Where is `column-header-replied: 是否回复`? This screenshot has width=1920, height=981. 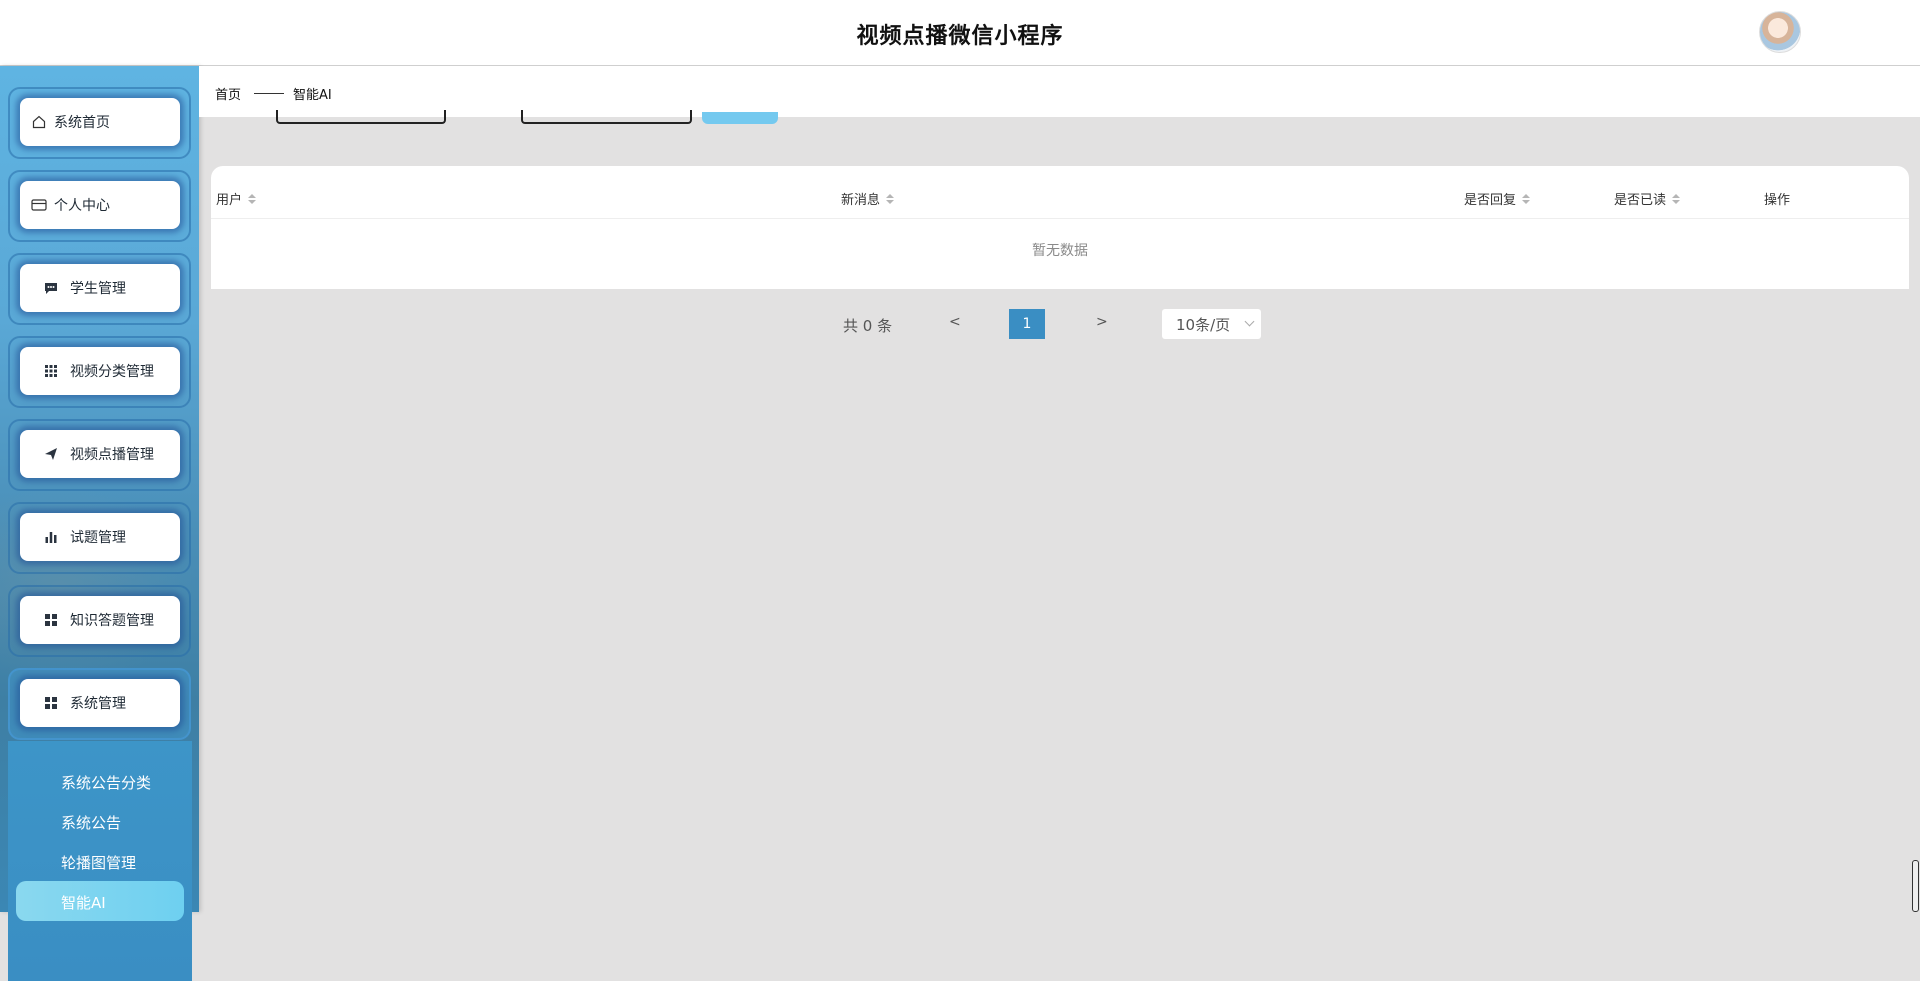
column-header-replied: 是否回复 is located at coordinates (1497, 198).